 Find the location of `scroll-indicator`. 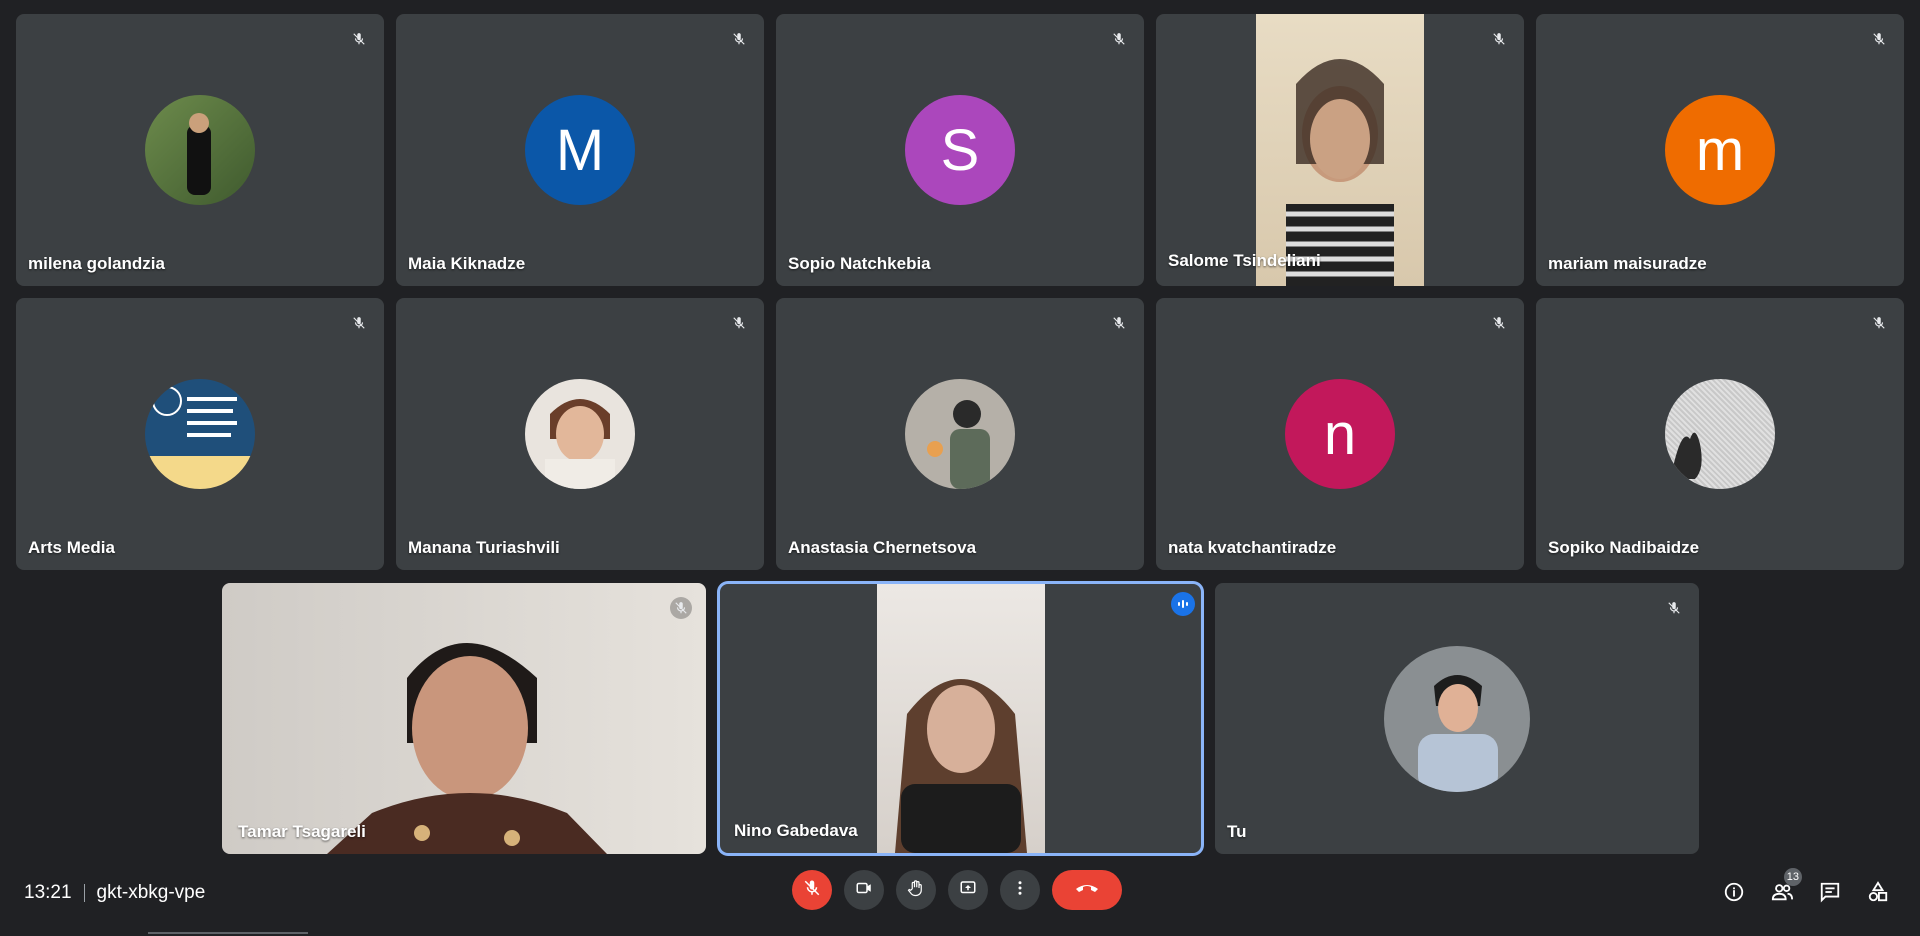

scroll-indicator is located at coordinates (228, 933).